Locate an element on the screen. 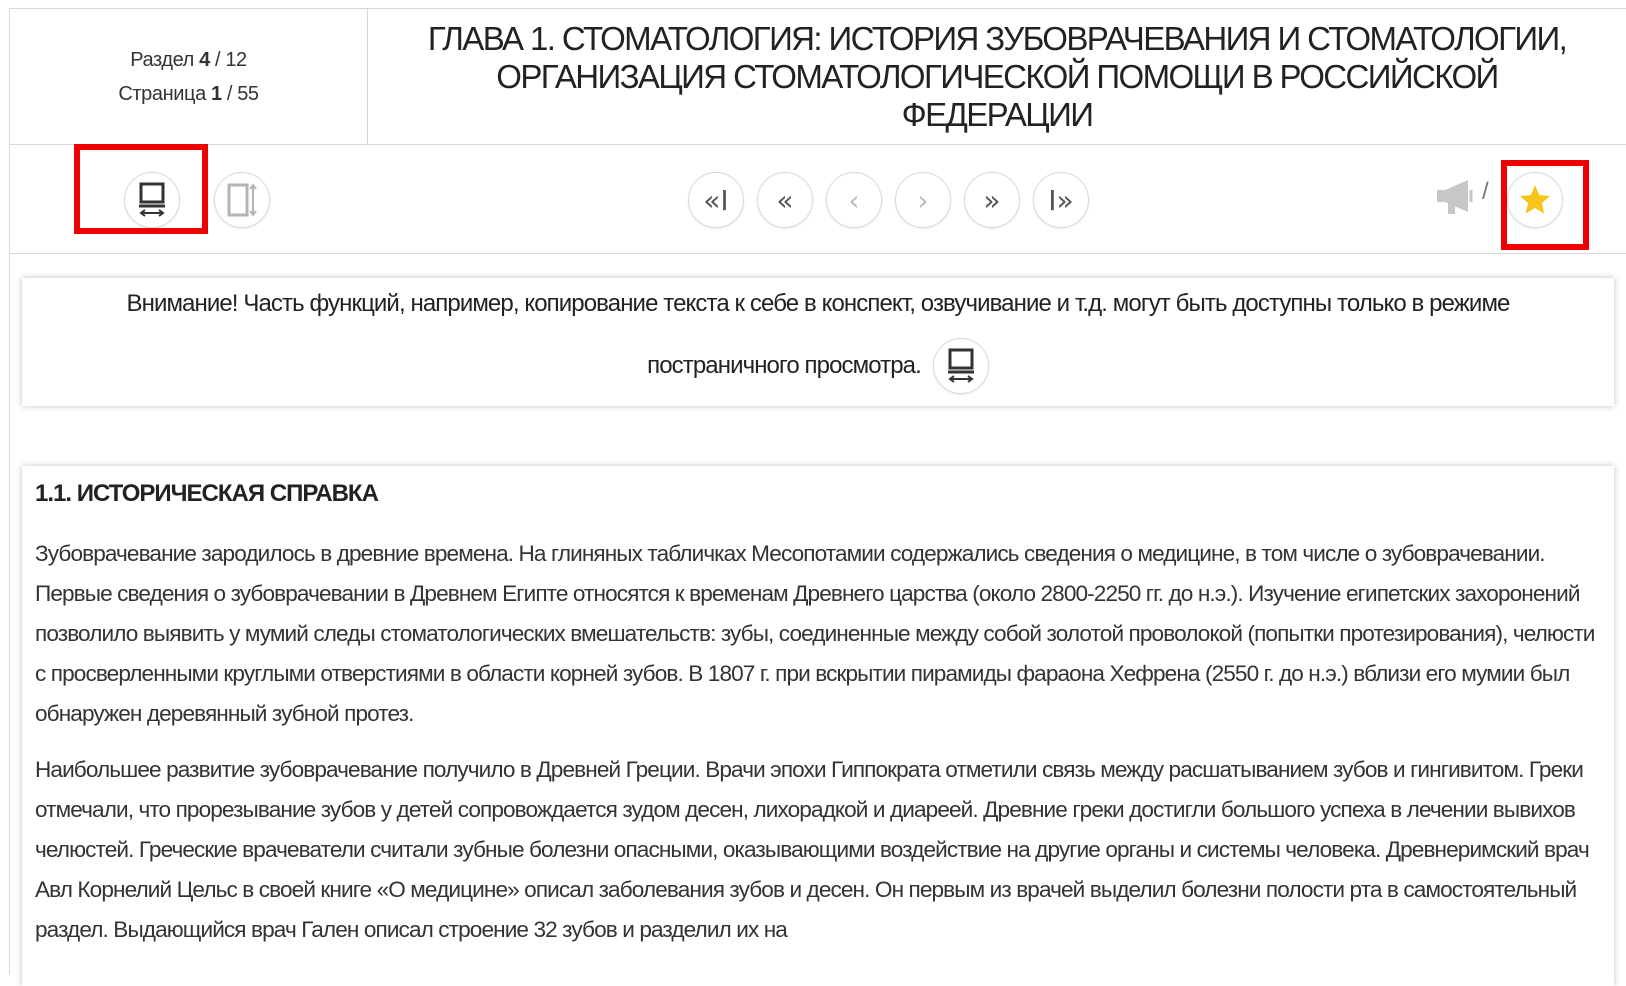 This screenshot has height=986, width=1626. page-current: 1 is located at coordinates (216, 94).